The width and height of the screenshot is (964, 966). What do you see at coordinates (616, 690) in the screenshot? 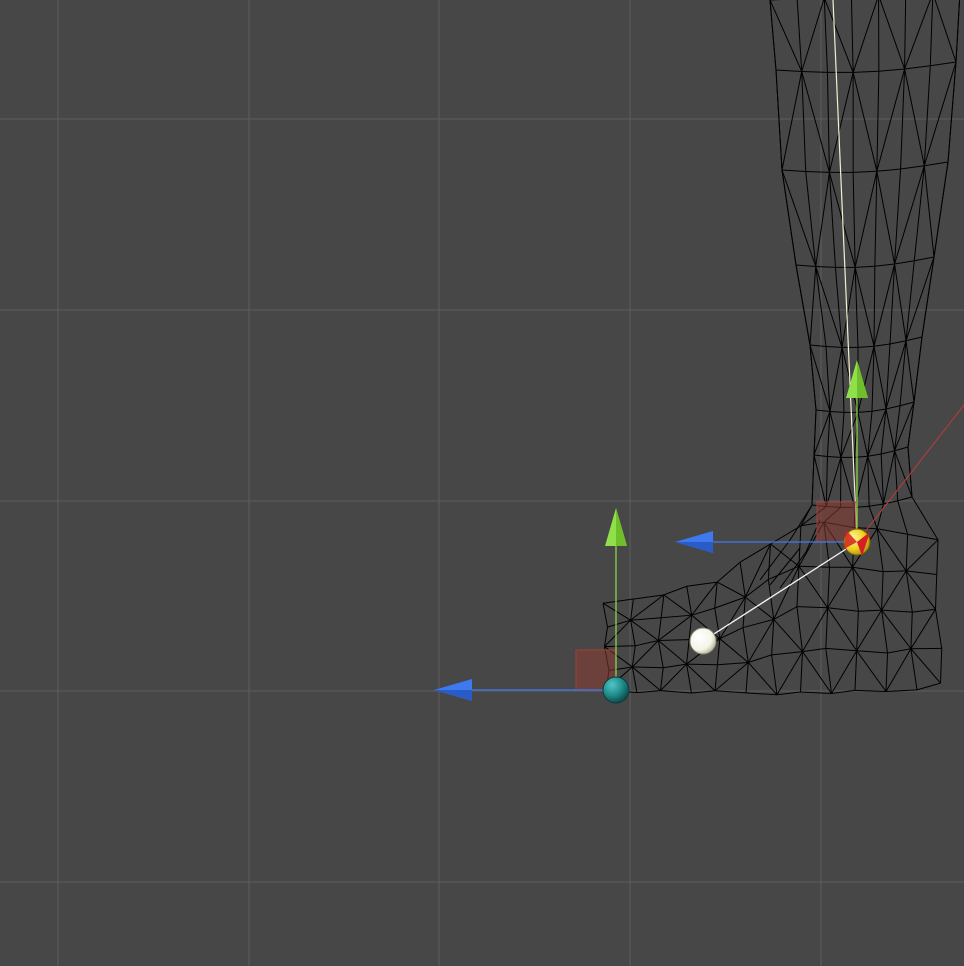
I see `teal-sphere-icon` at bounding box center [616, 690].